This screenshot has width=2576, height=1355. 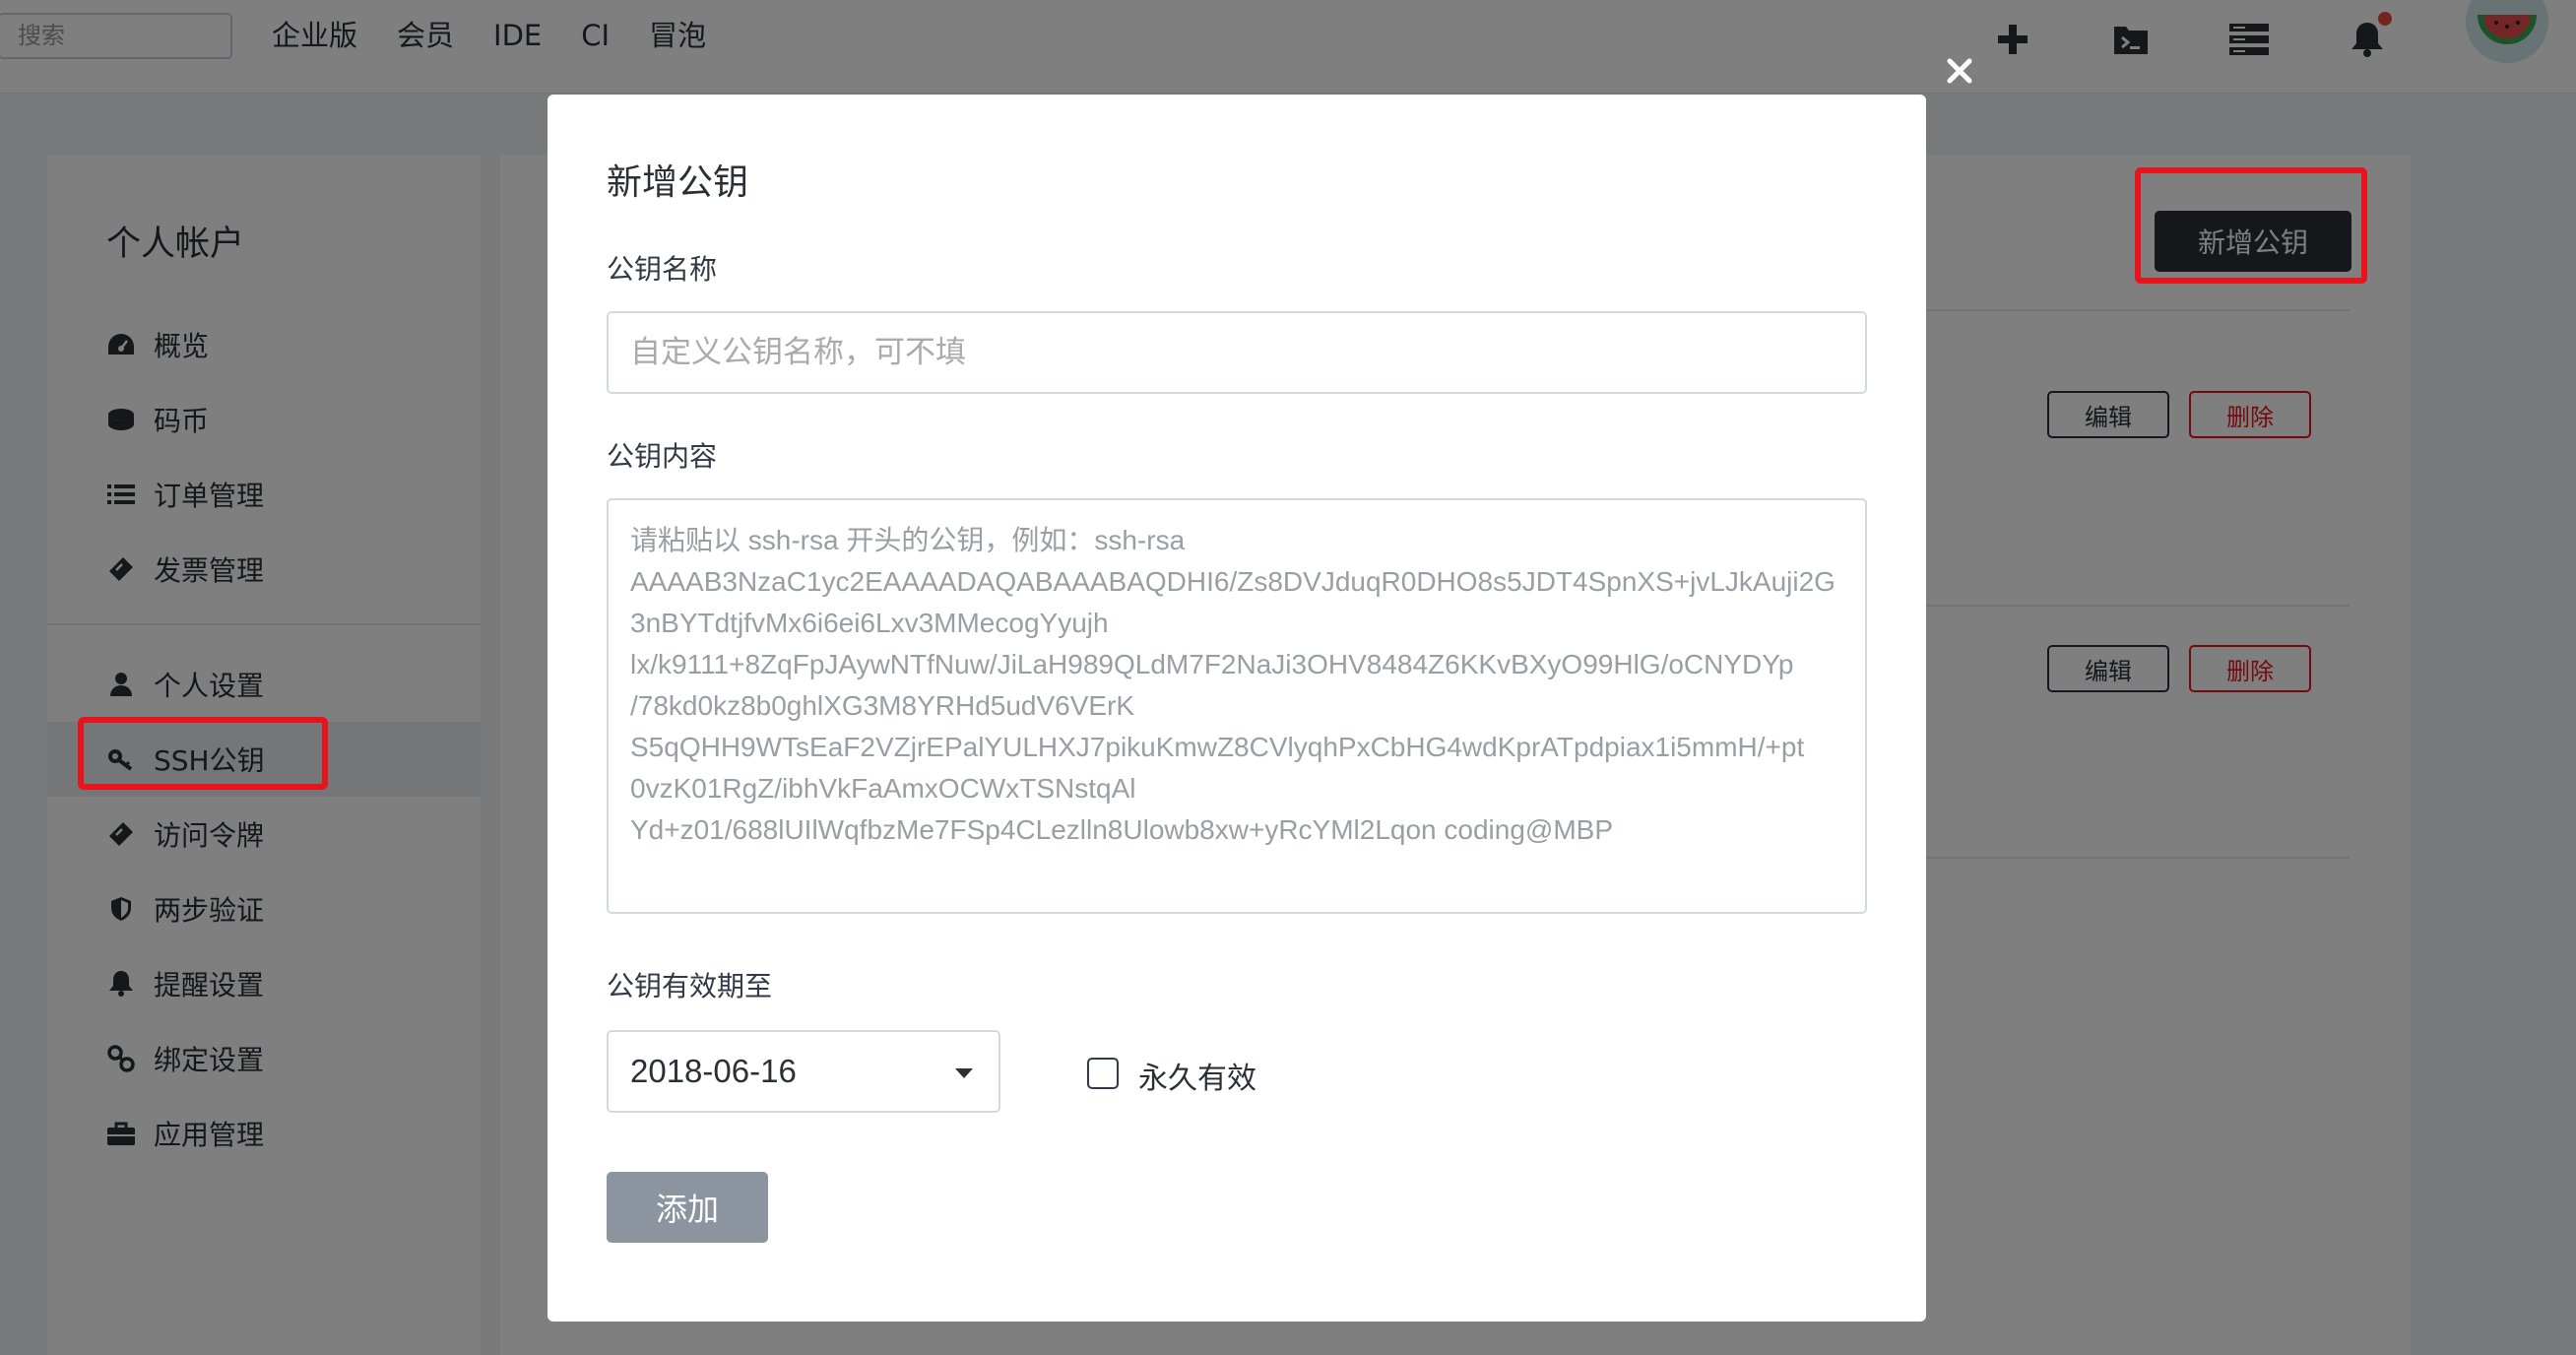 What do you see at coordinates (678, 182) in the screenshot?
I see `modal-title: 新增公钥` at bounding box center [678, 182].